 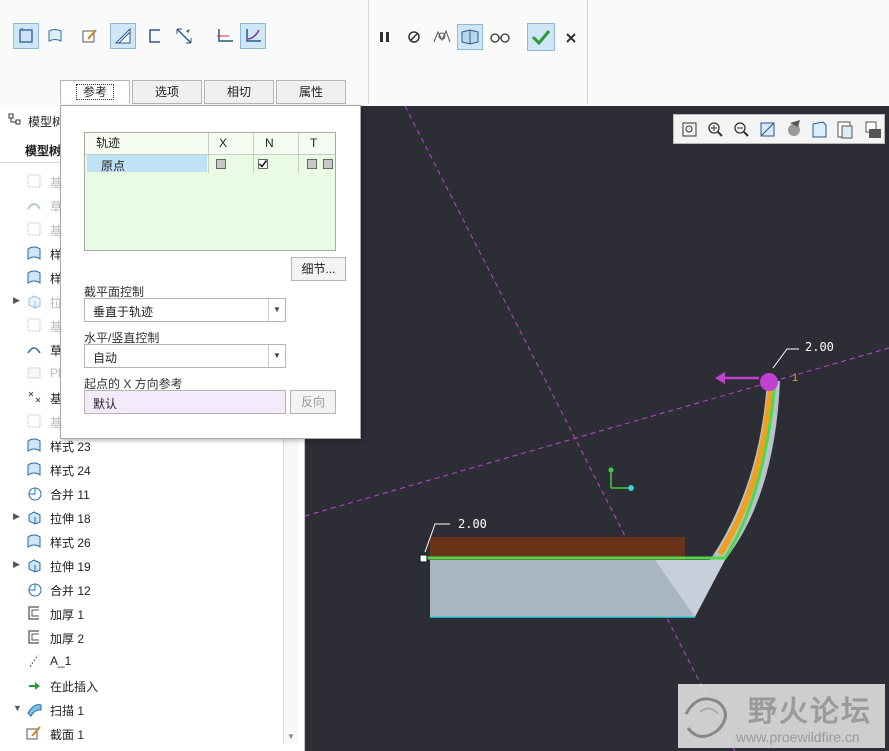 I want to click on tree-item: 样式 26, so click(x=140, y=541).